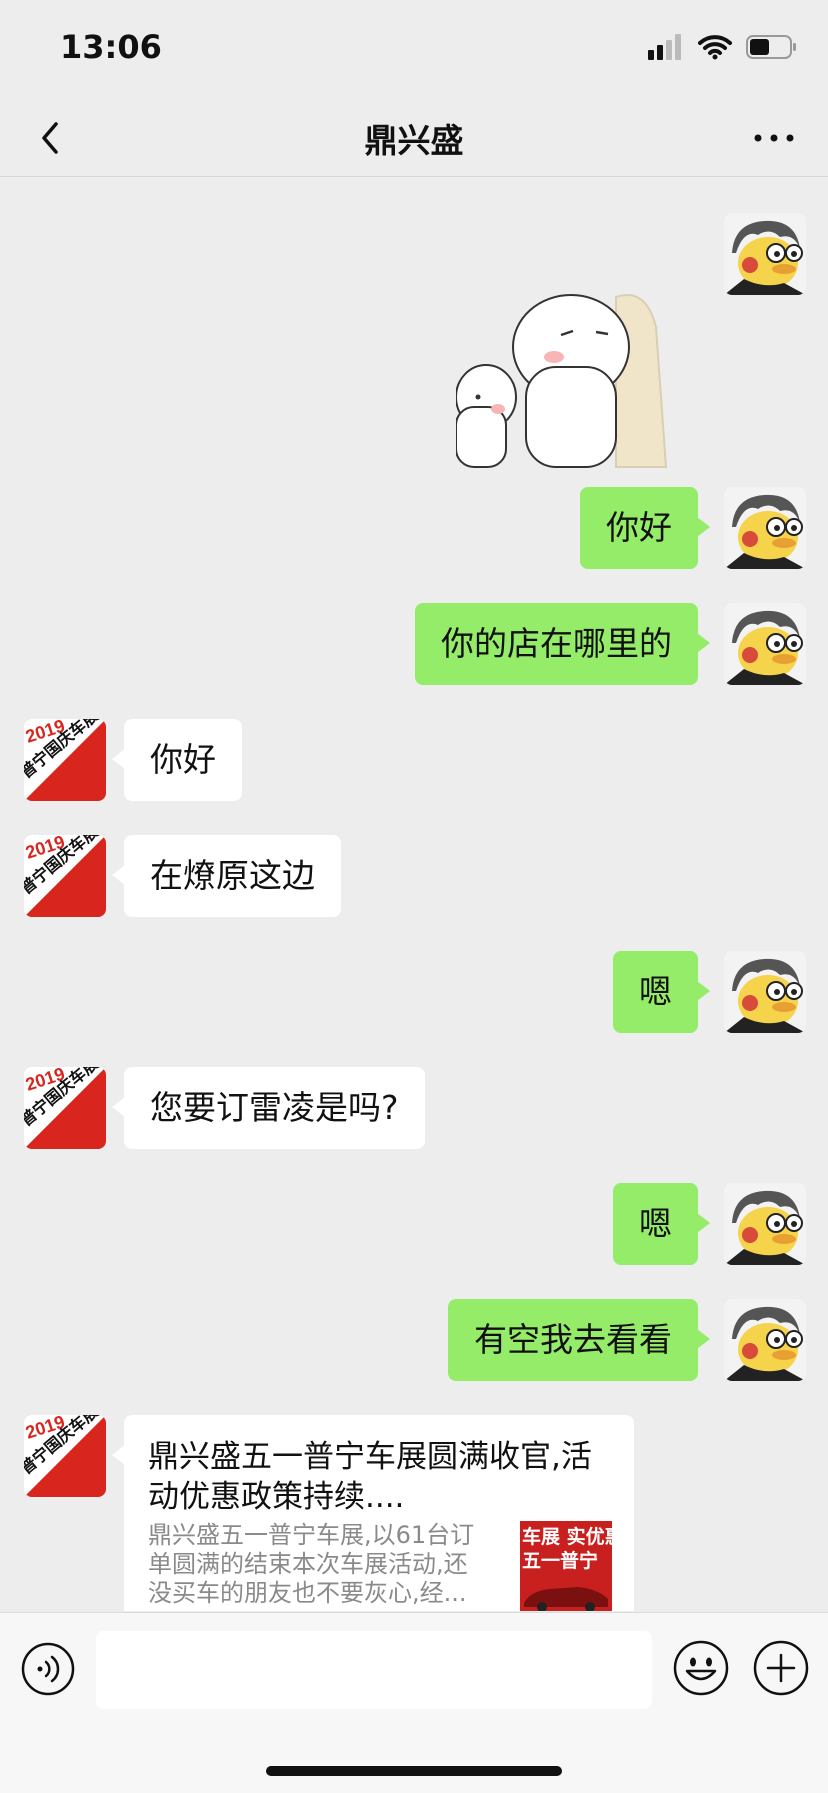  Describe the element at coordinates (560, 1561) in the screenshot. I see `thumbnail-caption: 五一普宁` at that location.